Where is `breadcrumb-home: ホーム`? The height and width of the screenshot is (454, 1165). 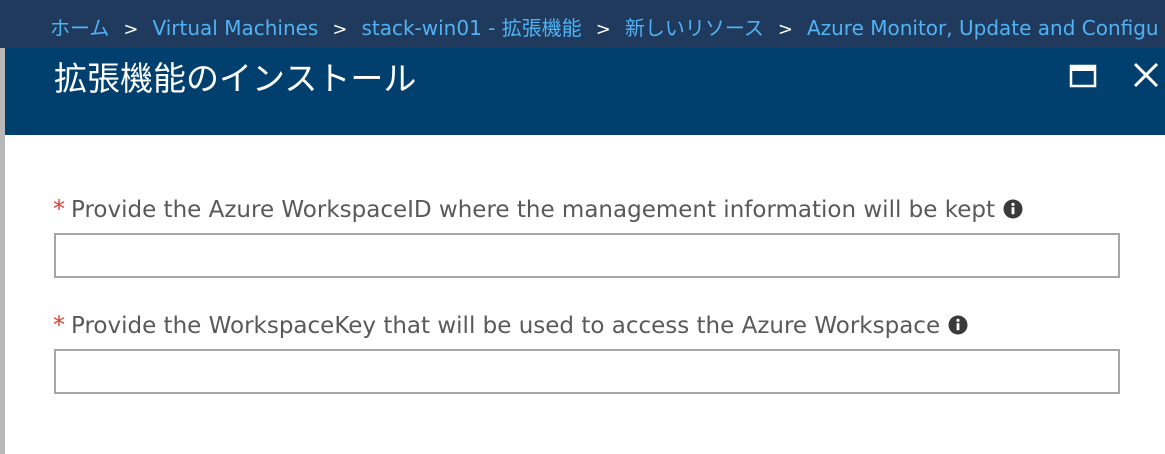
breadcrumb-home: ホーム is located at coordinates (79, 28).